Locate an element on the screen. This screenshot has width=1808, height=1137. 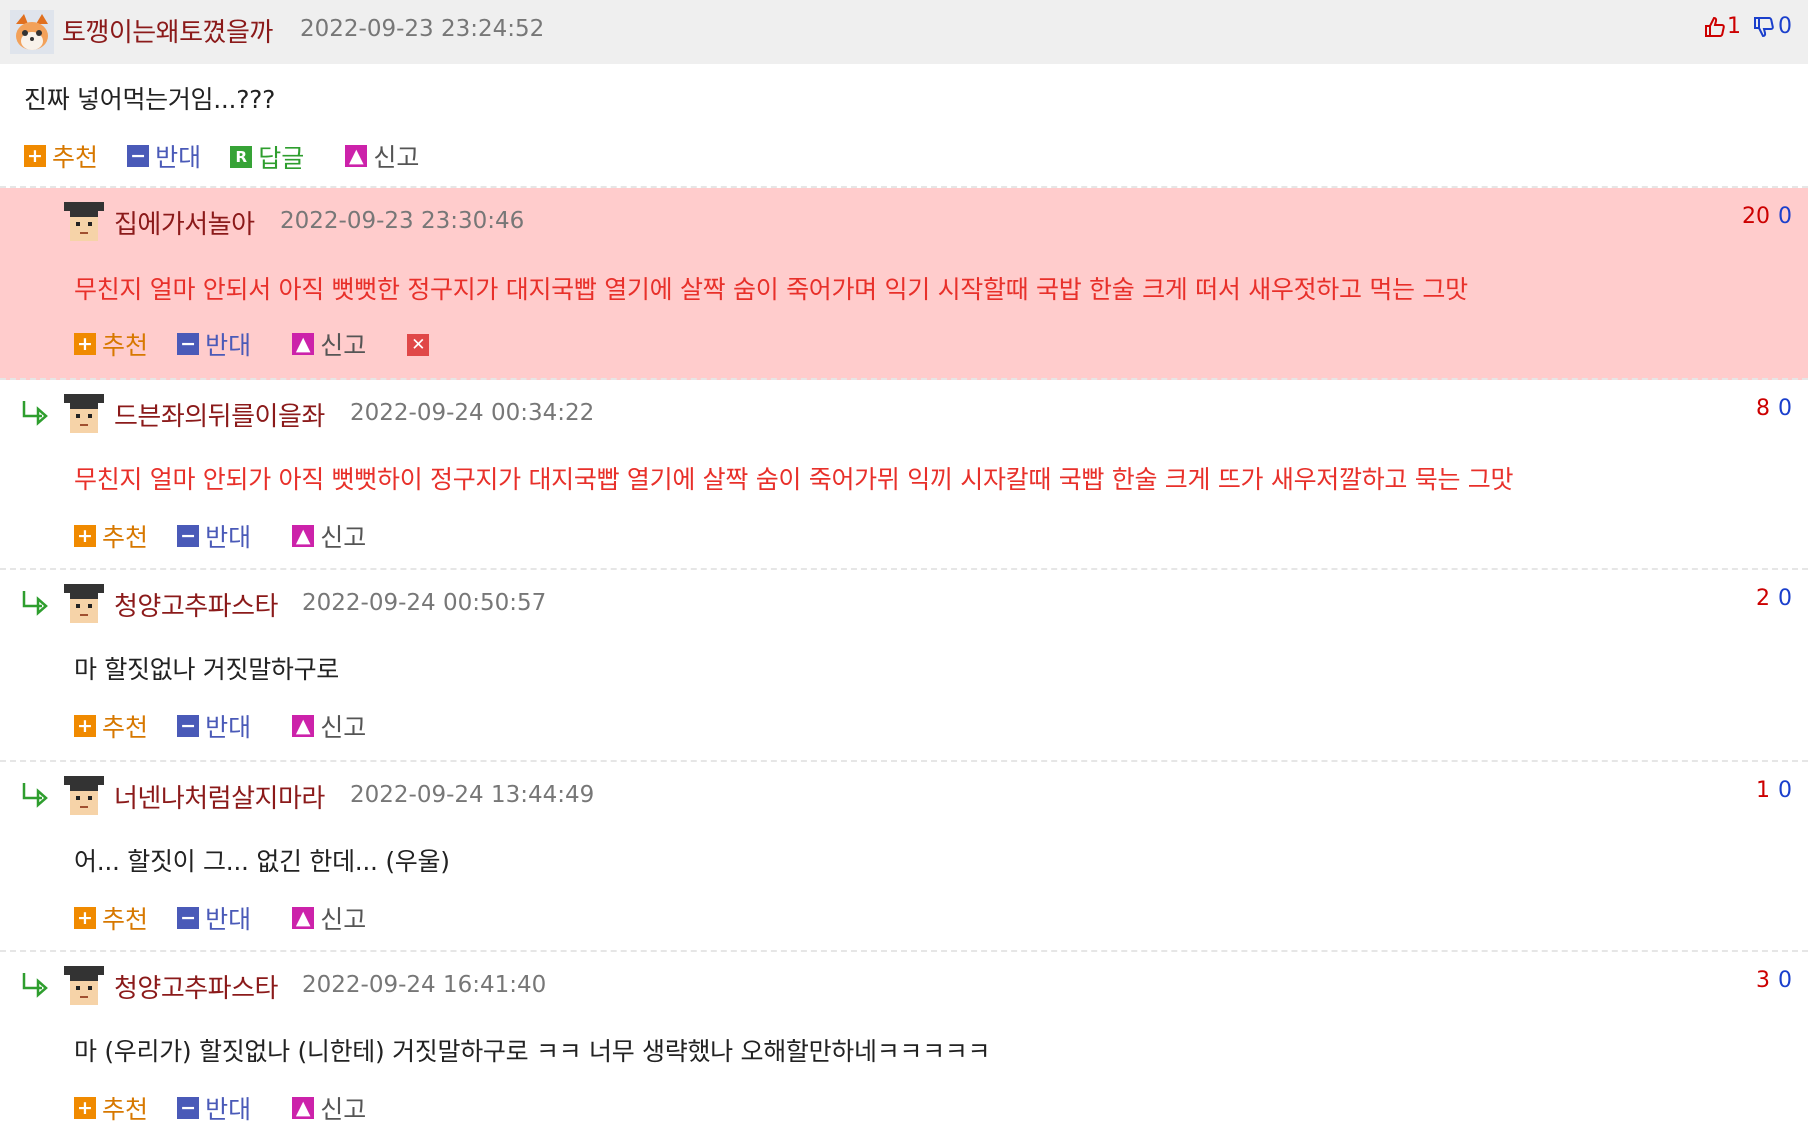
reply-header: 집에가서놀아 2022-09-23 23:30:46 20 0 is located at coordinates (904, 220).